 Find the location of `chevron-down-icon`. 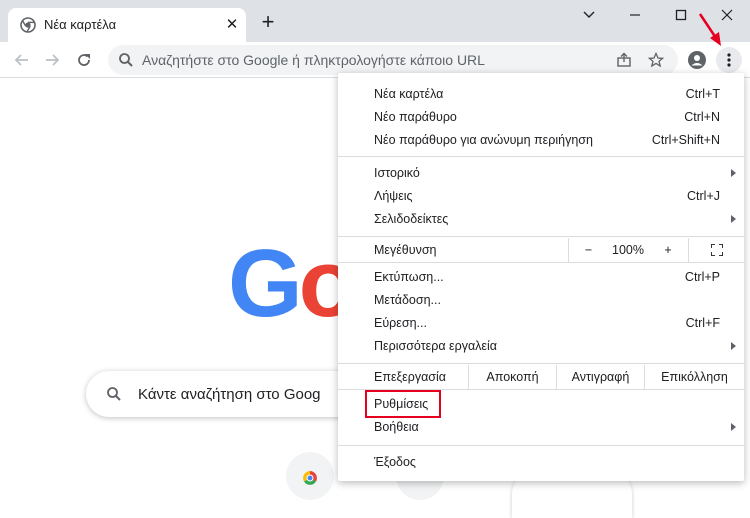

chevron-down-icon is located at coordinates (589, 14).